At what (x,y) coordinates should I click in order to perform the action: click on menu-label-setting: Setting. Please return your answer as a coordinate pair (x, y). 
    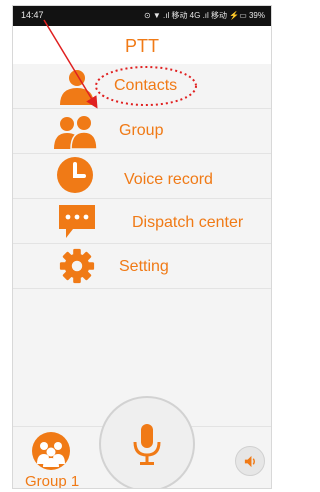
    Looking at the image, I should click on (144, 266).